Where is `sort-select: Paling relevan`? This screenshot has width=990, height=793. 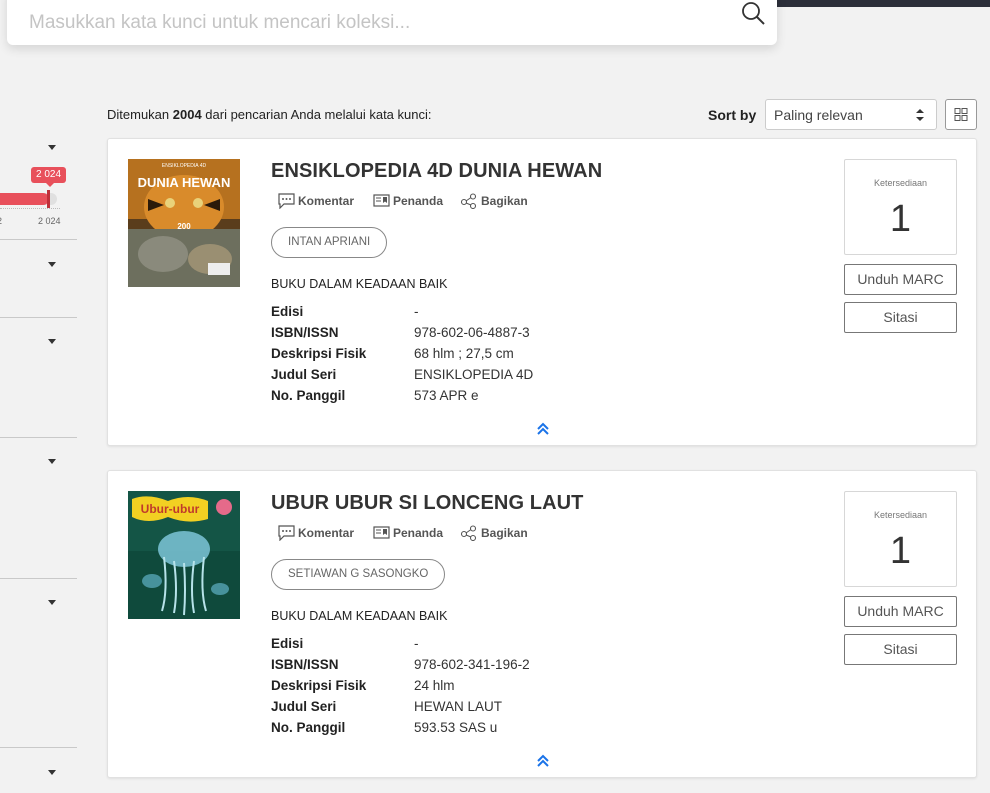
sort-select: Paling relevan is located at coordinates (851, 114).